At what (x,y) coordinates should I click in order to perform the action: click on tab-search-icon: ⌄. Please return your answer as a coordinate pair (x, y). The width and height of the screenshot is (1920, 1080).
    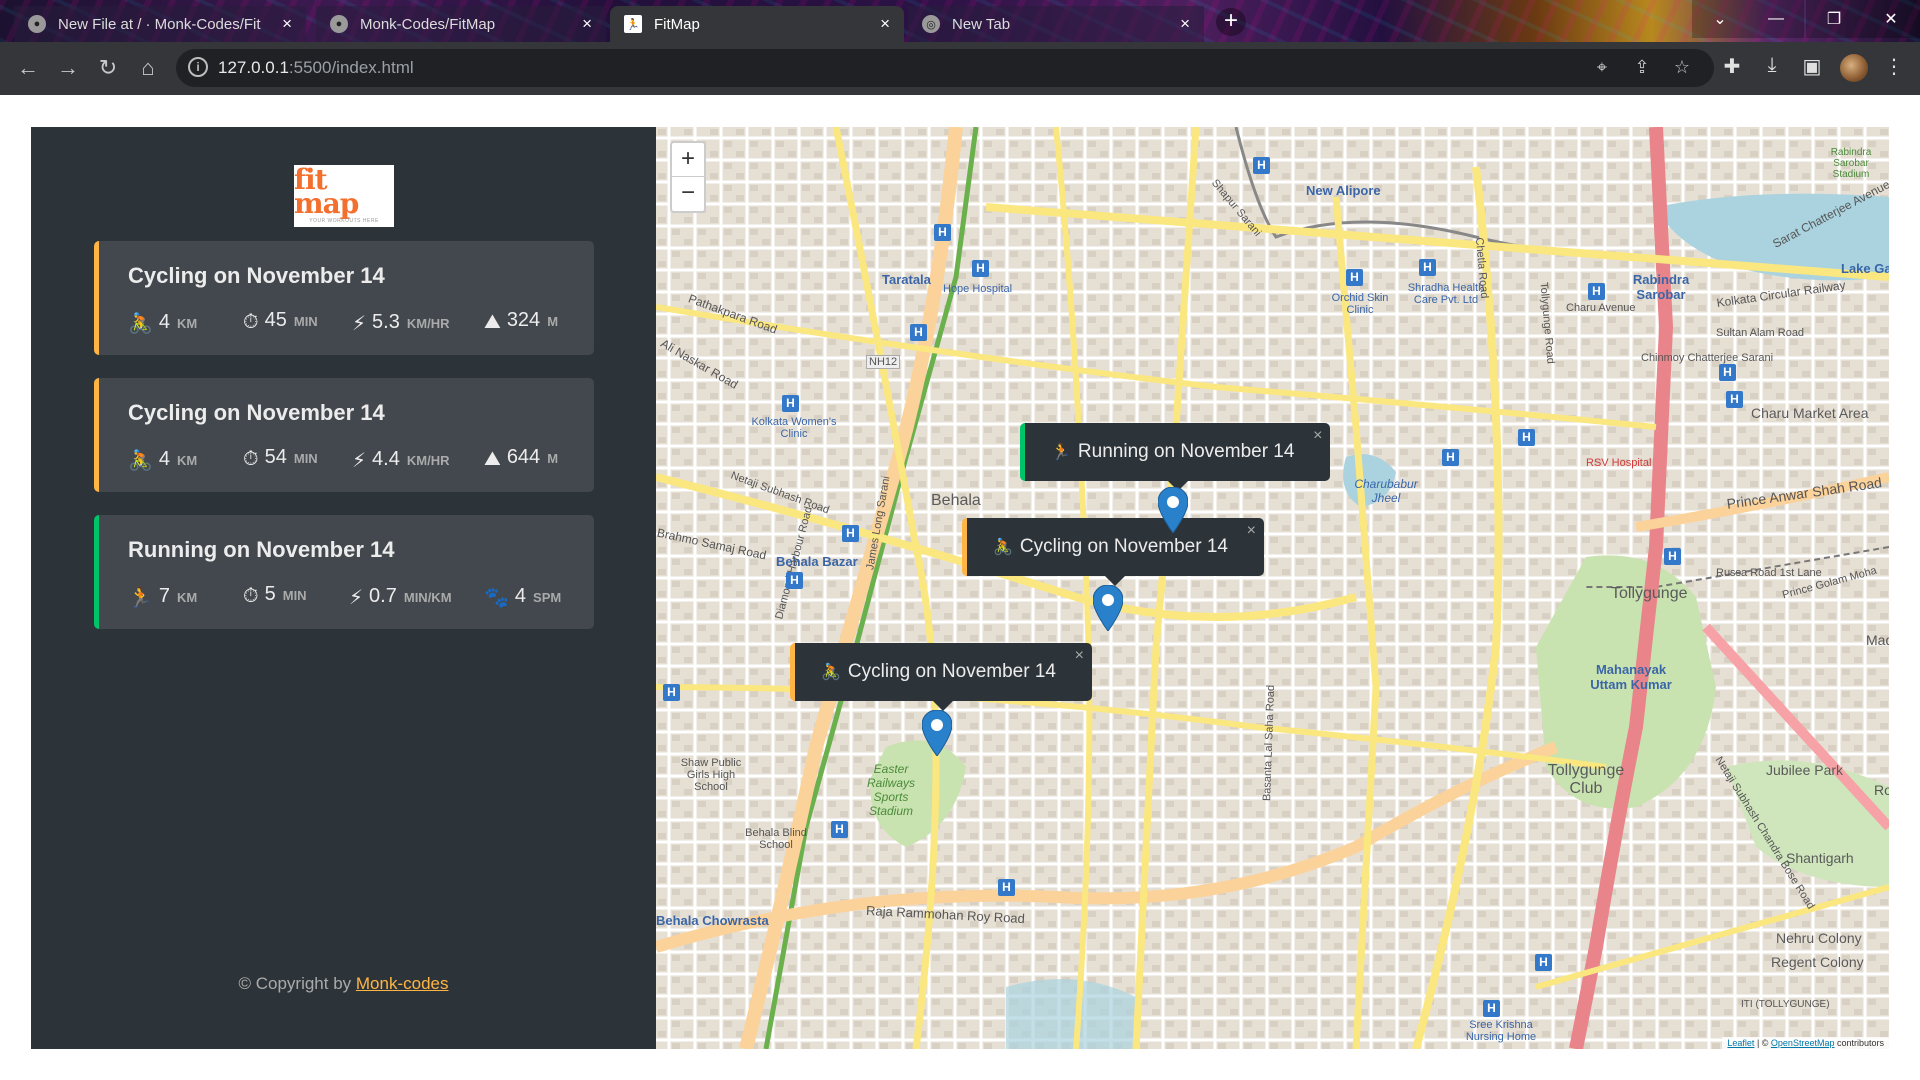
    Looking at the image, I should click on (1720, 19).